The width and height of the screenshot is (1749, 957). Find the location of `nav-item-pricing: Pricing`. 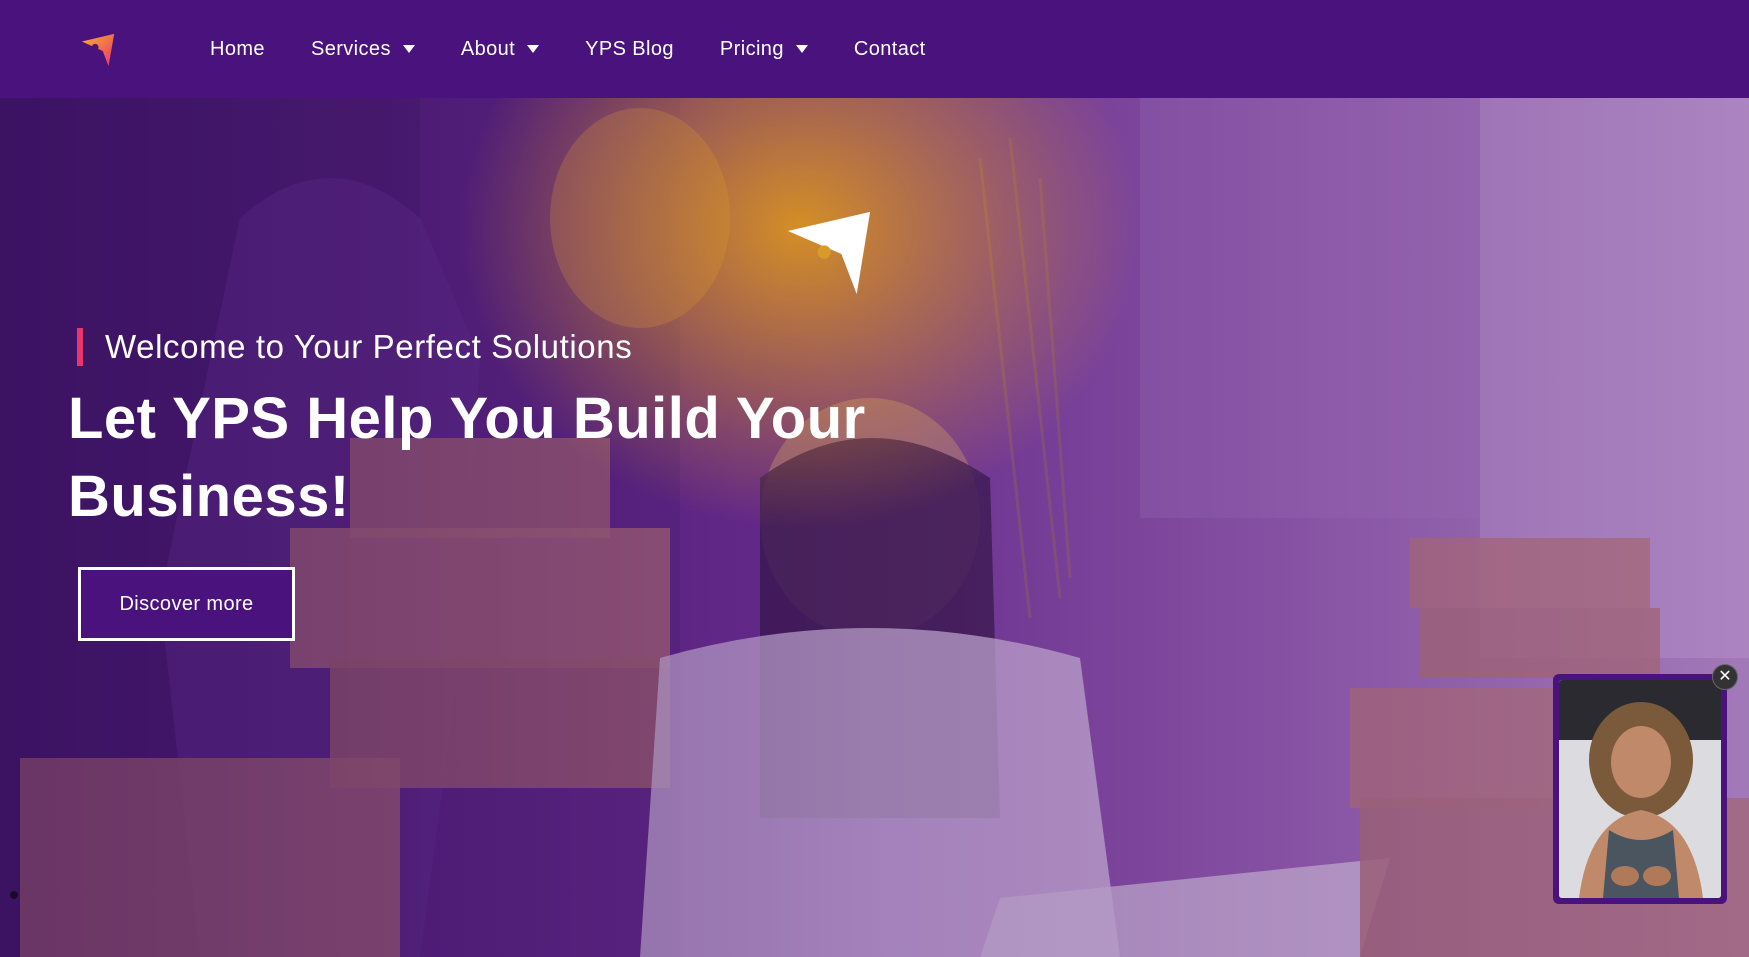

nav-item-pricing: Pricing is located at coordinates (764, 49).